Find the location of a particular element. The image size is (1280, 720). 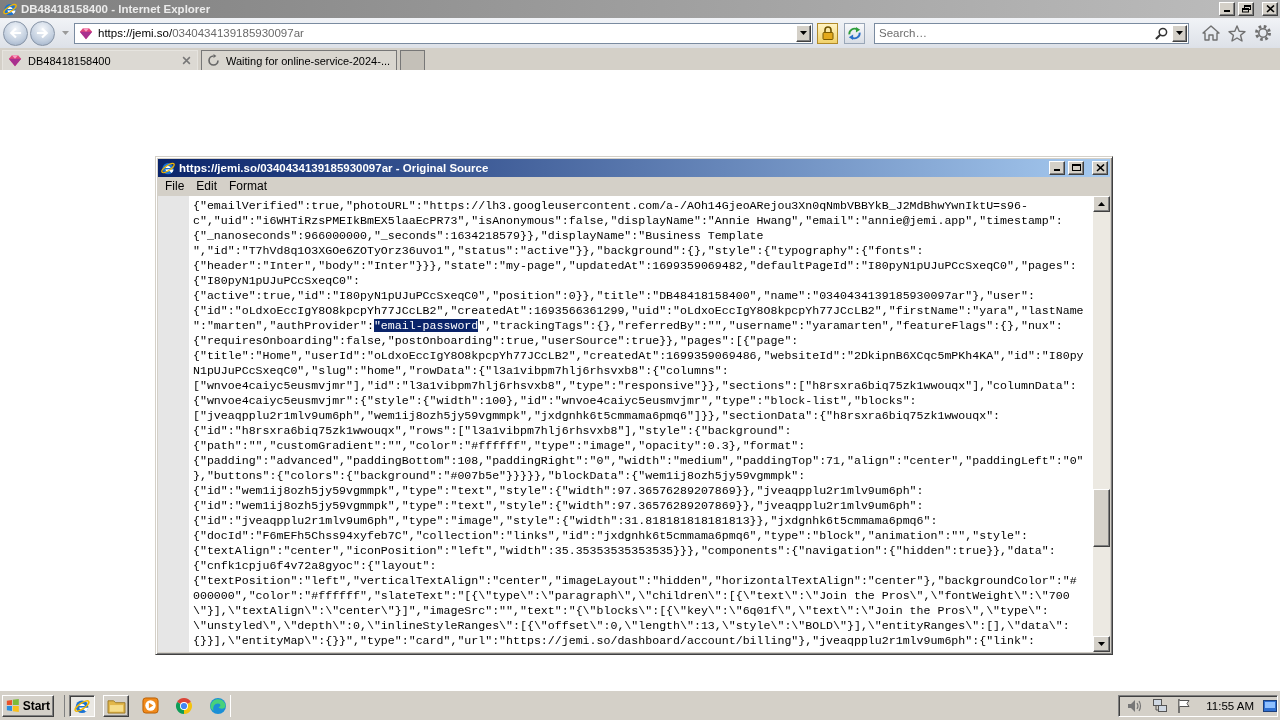

selected-text: "email-password is located at coordinates (426, 325).